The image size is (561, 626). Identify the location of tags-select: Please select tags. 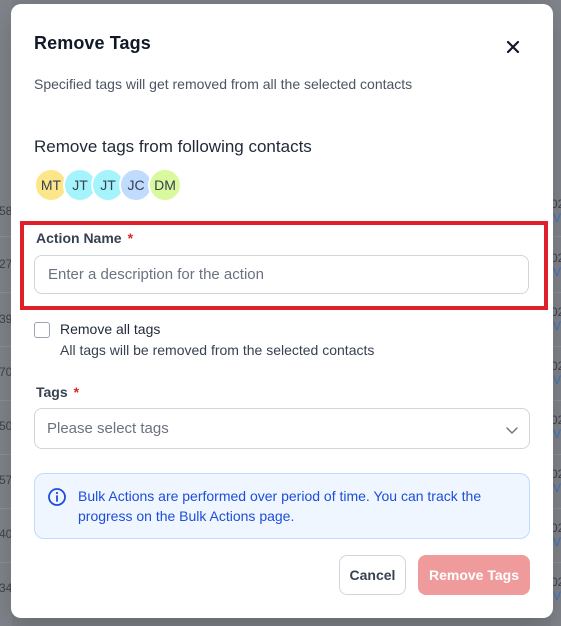
(282, 428).